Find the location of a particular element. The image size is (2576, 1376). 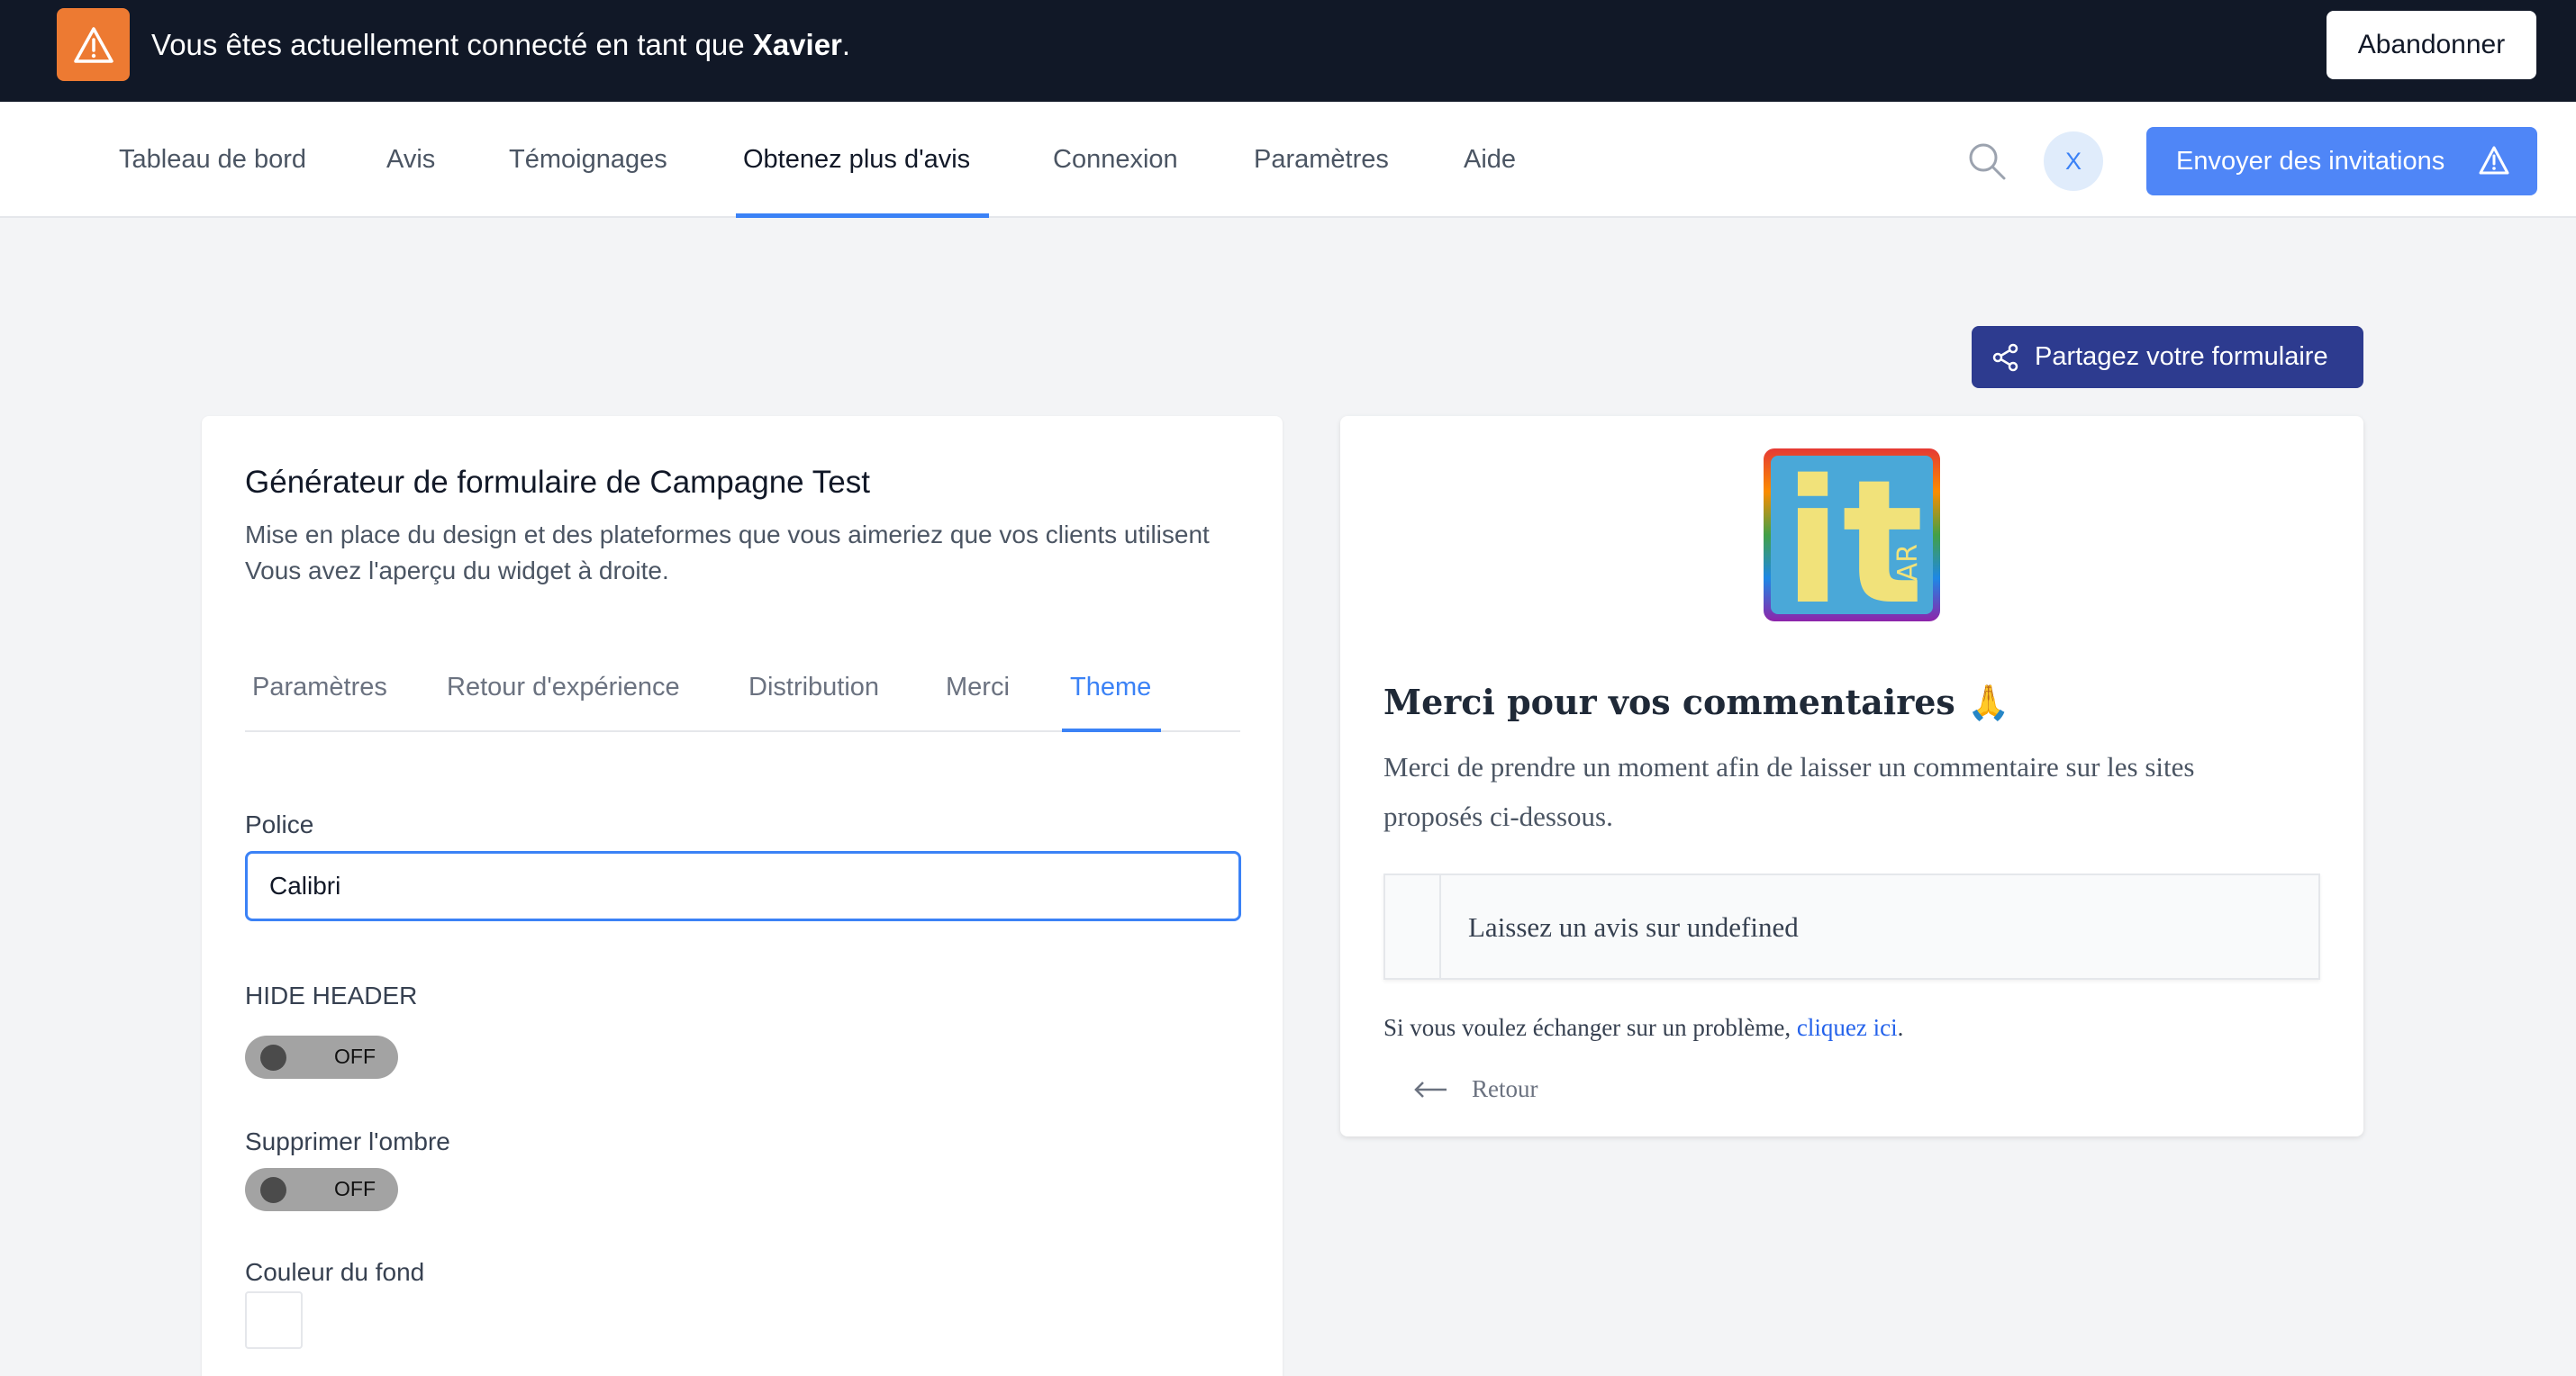

hide-header-label: HIDE HEADER is located at coordinates (331, 995).